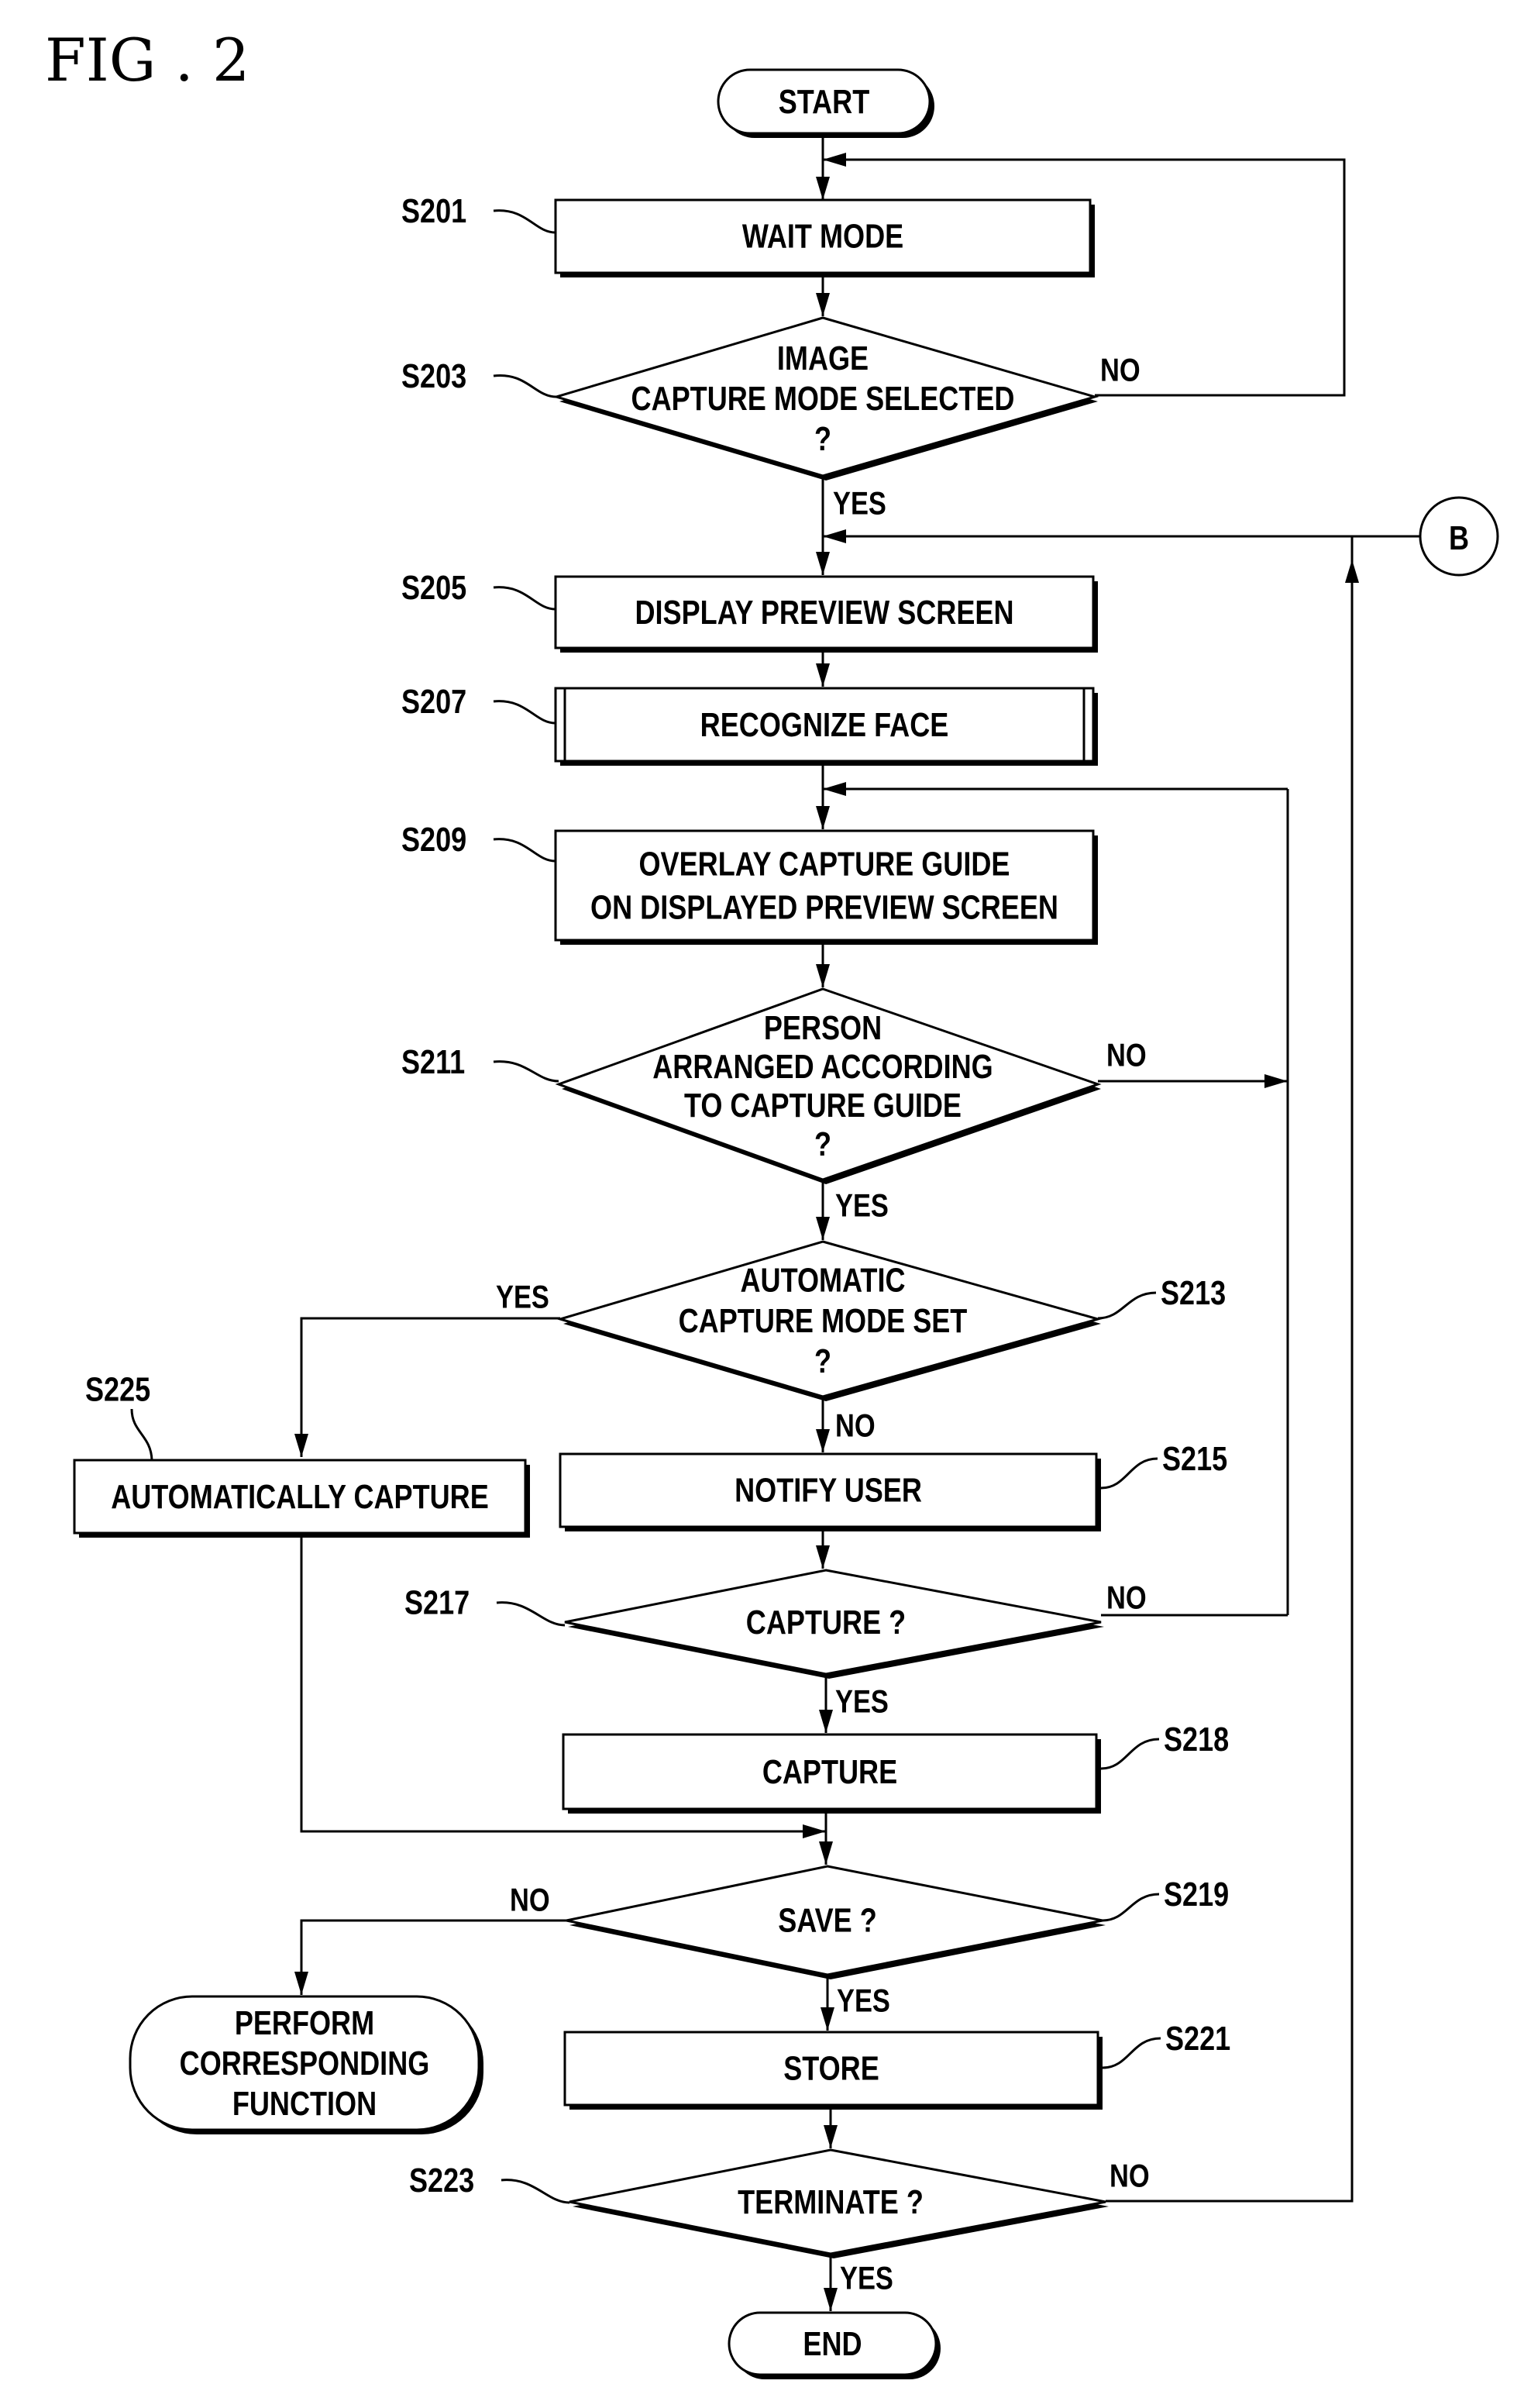  What do you see at coordinates (304, 2022) in the screenshot?
I see `pill-text: PERFORM` at bounding box center [304, 2022].